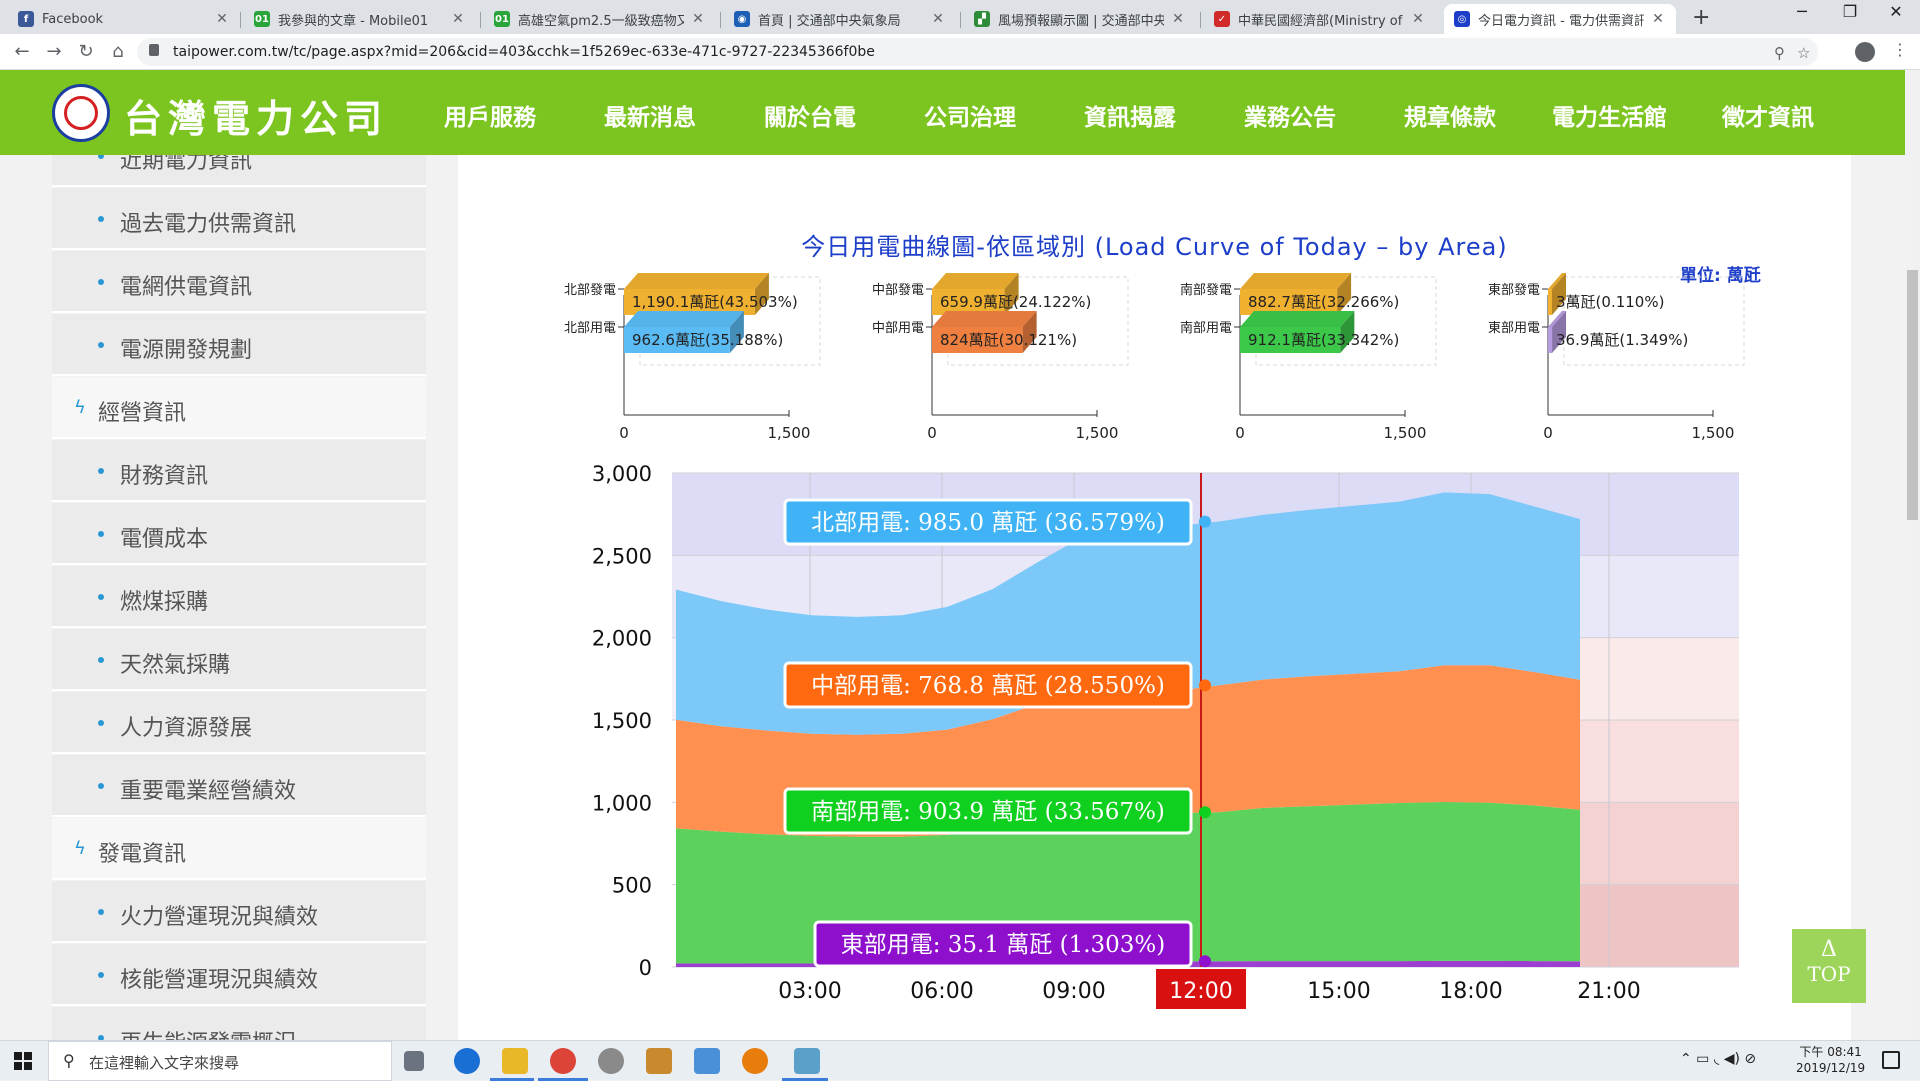  What do you see at coordinates (898, 328) in the screenshot?
I see `load-category-label: 中部用電` at bounding box center [898, 328].